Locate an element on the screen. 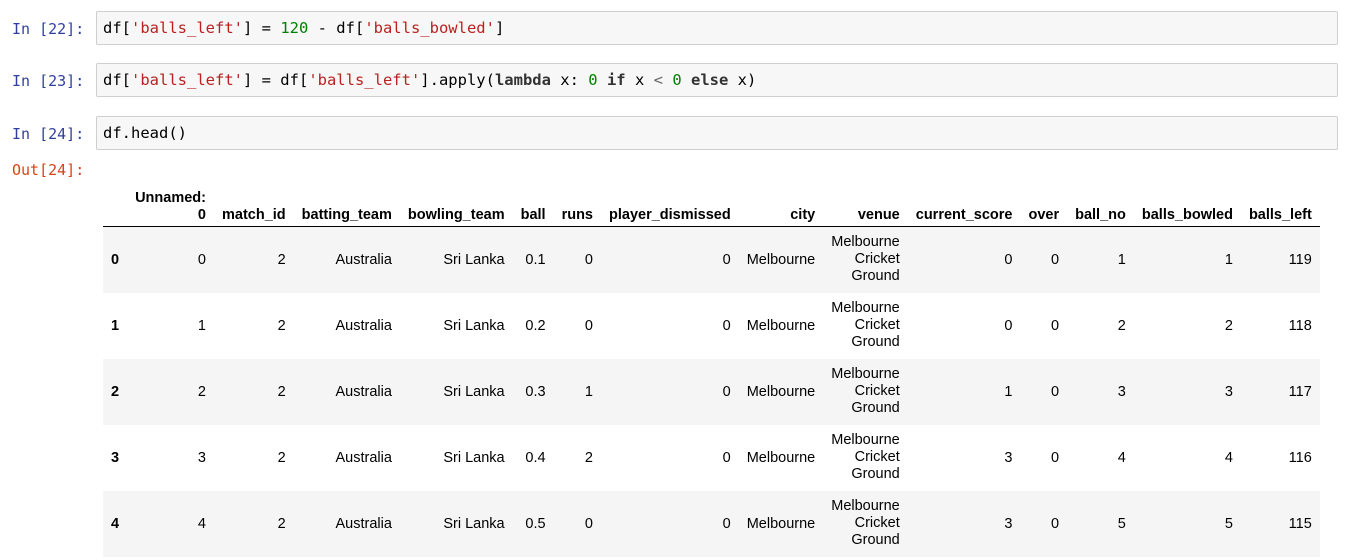 The width and height of the screenshot is (1352, 560). cell-ball-no: 1 is located at coordinates (1121, 259).